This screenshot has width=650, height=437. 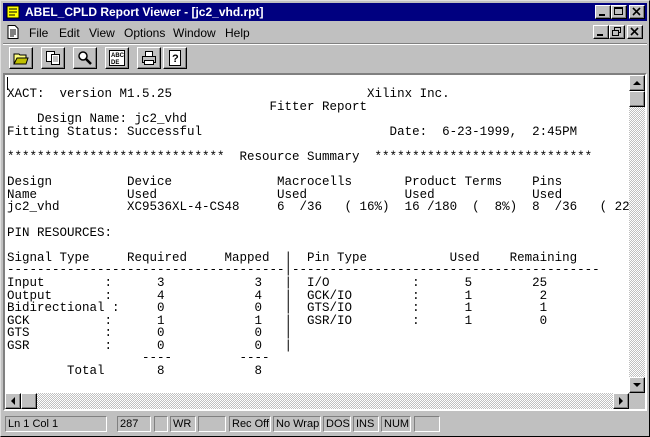 I want to click on doc-restore-button, so click(x=617, y=32).